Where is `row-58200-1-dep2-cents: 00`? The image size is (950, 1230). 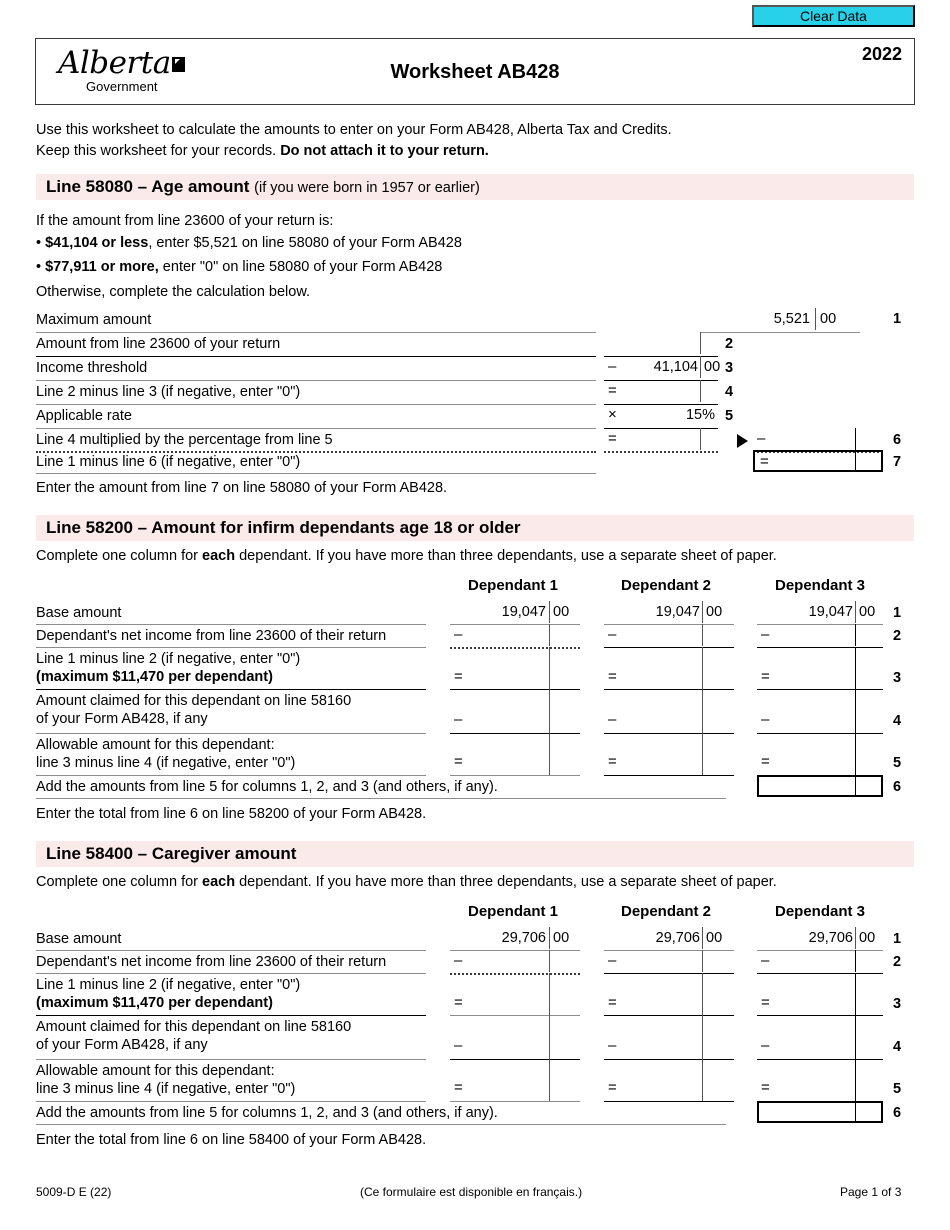
row-58200-1-dep2-cents: 00 is located at coordinates (714, 612).